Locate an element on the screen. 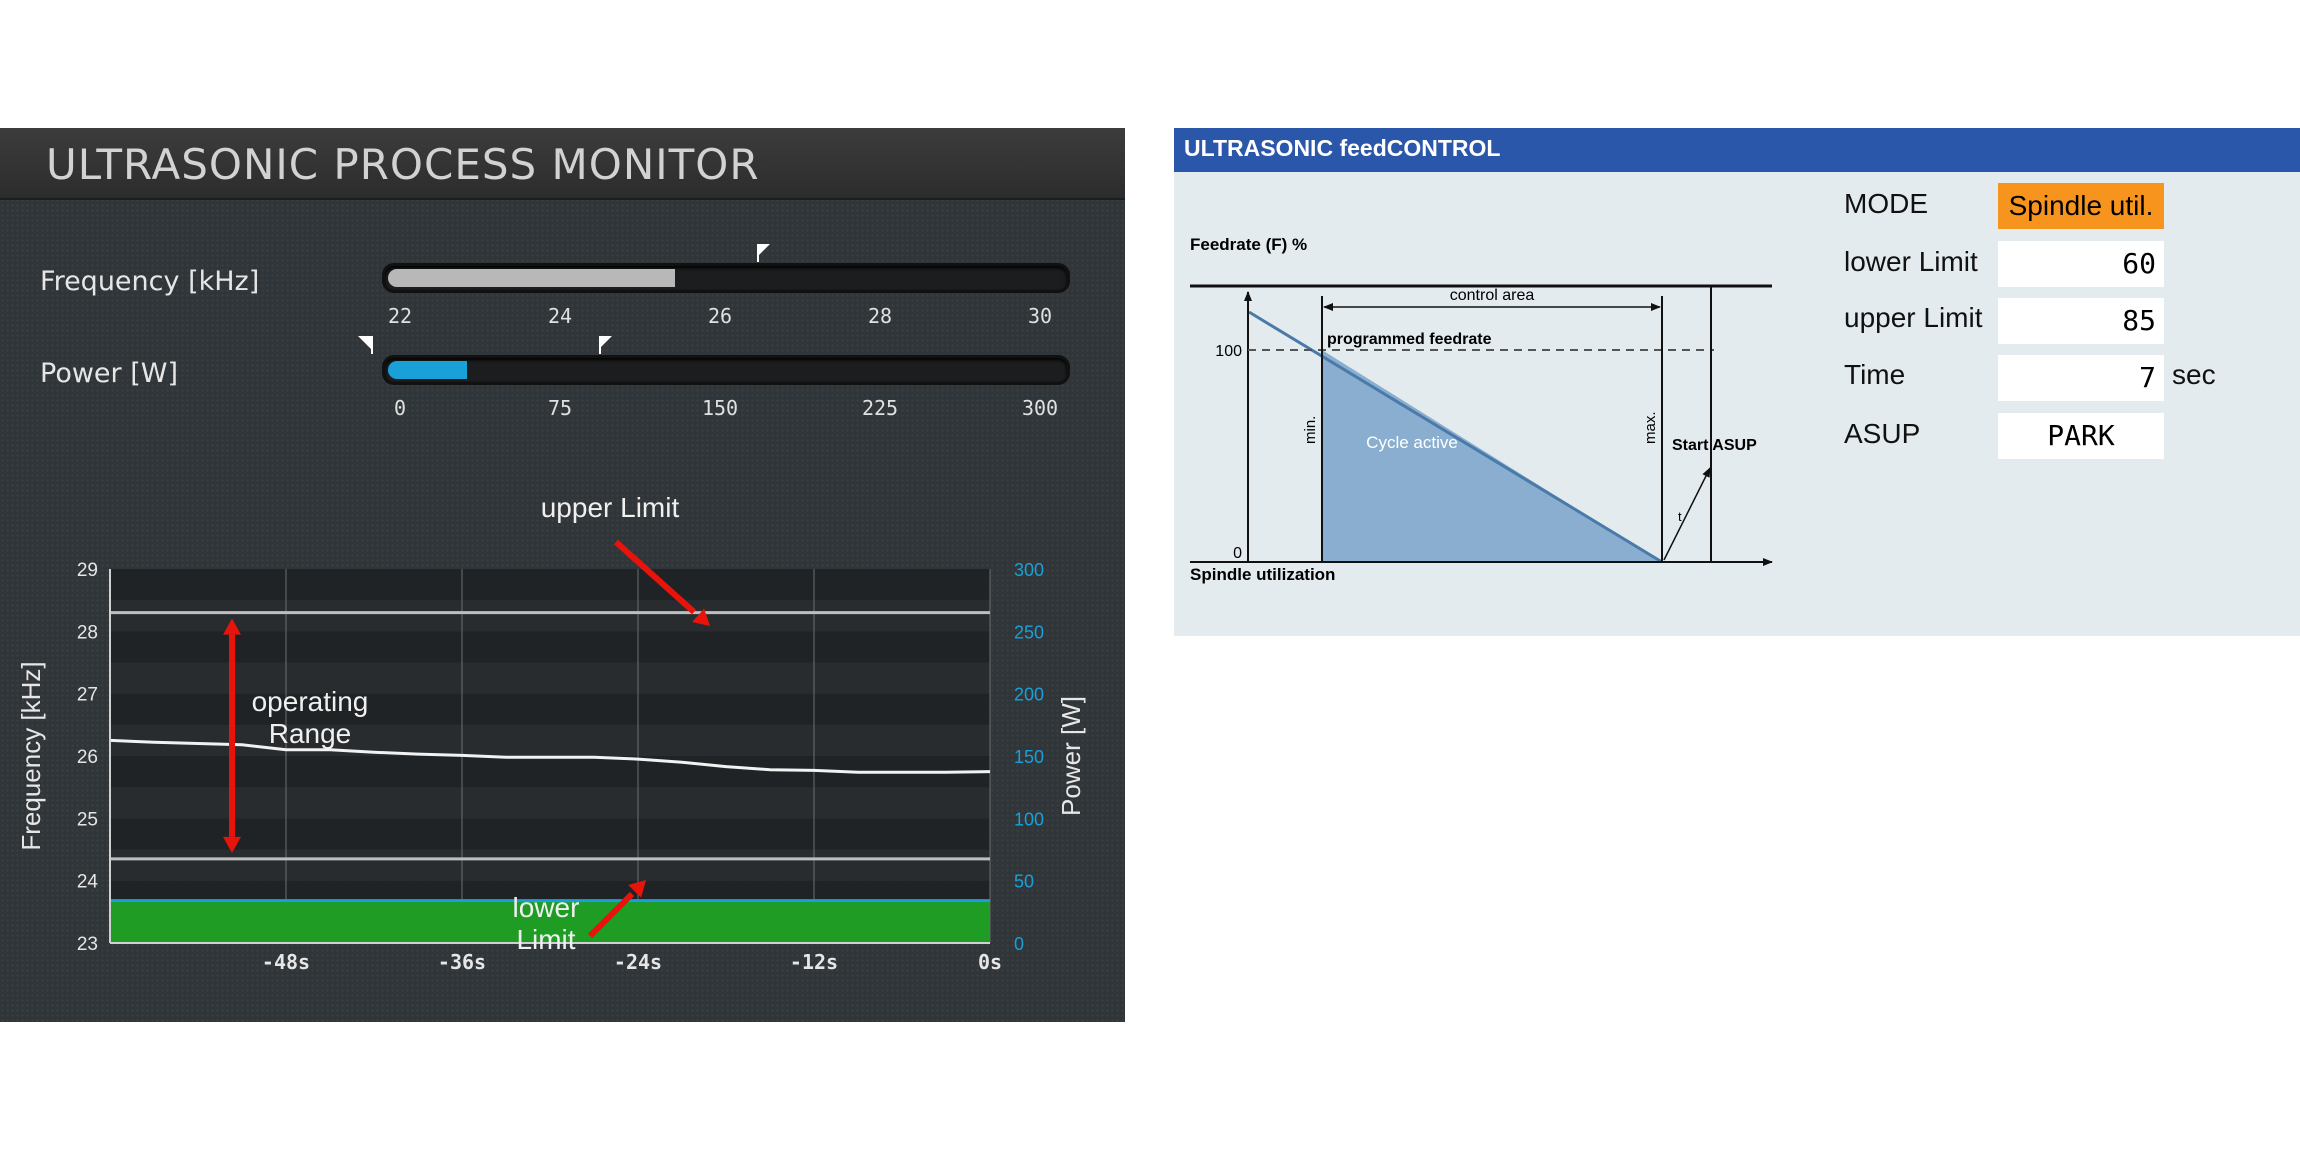 Image resolution: width=2300 pixels, height=1150 pixels. y2-axis-title: Power [W] is located at coordinates (1071, 756).